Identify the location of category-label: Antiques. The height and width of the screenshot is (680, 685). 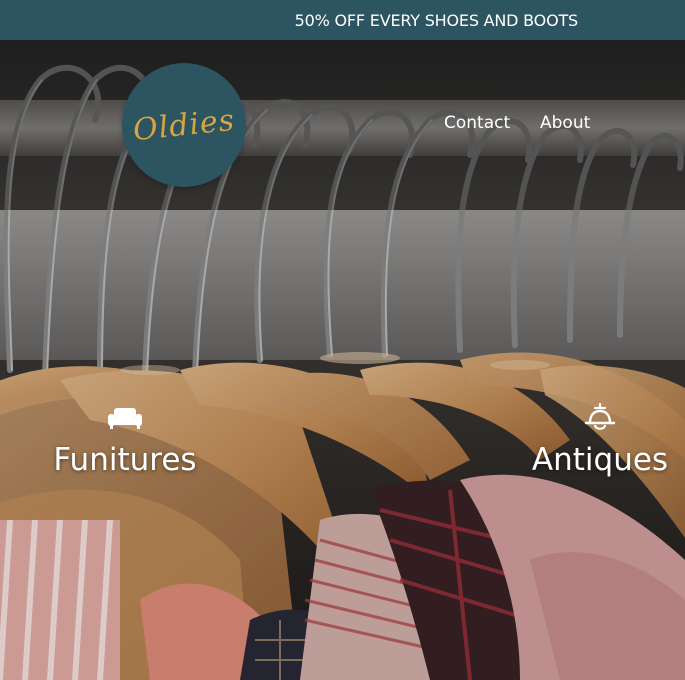
(600, 460).